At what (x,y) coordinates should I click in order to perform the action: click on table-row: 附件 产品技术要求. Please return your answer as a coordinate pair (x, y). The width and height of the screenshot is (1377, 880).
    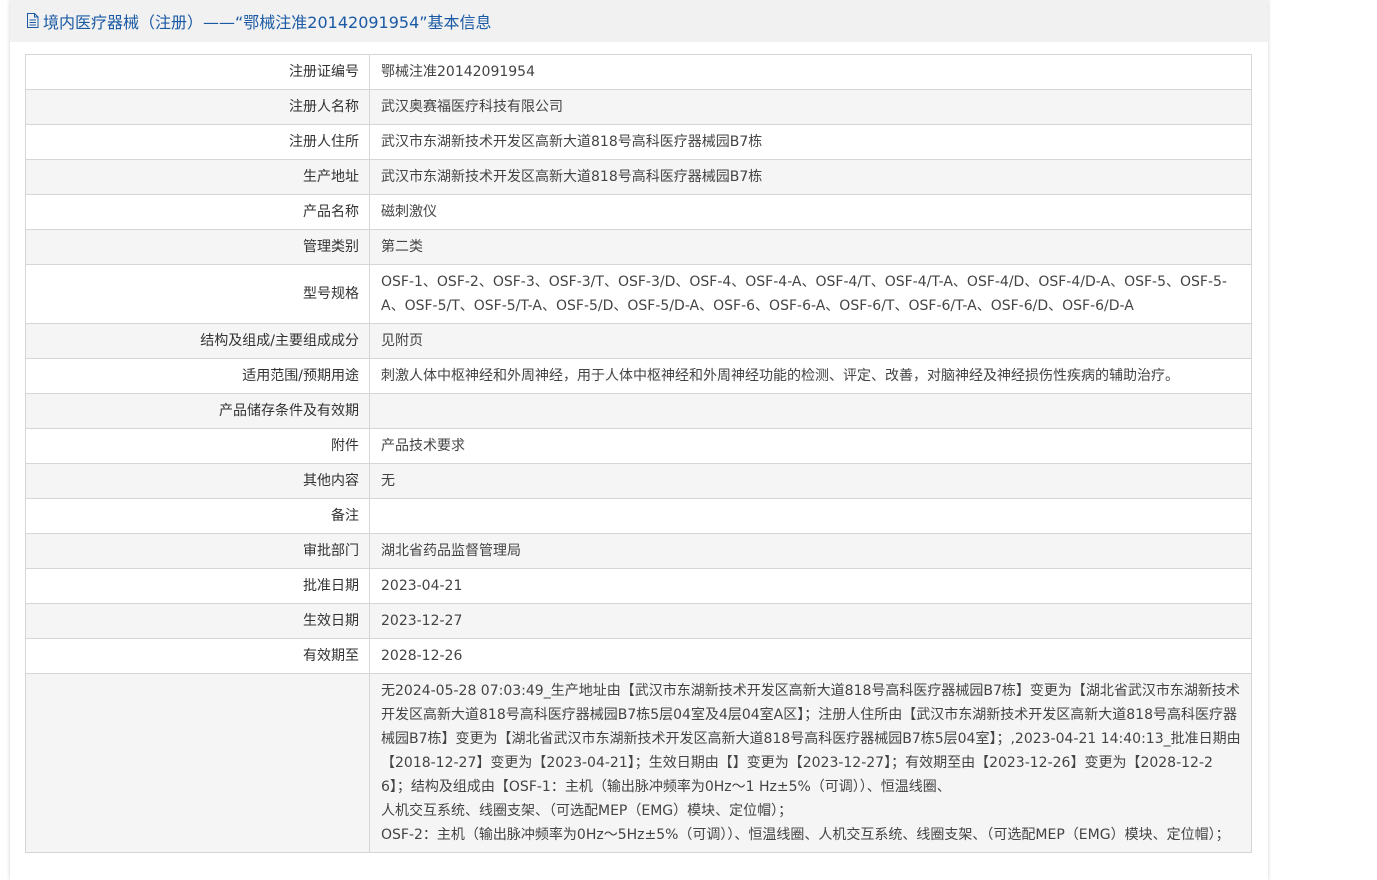
    Looking at the image, I should click on (638, 446).